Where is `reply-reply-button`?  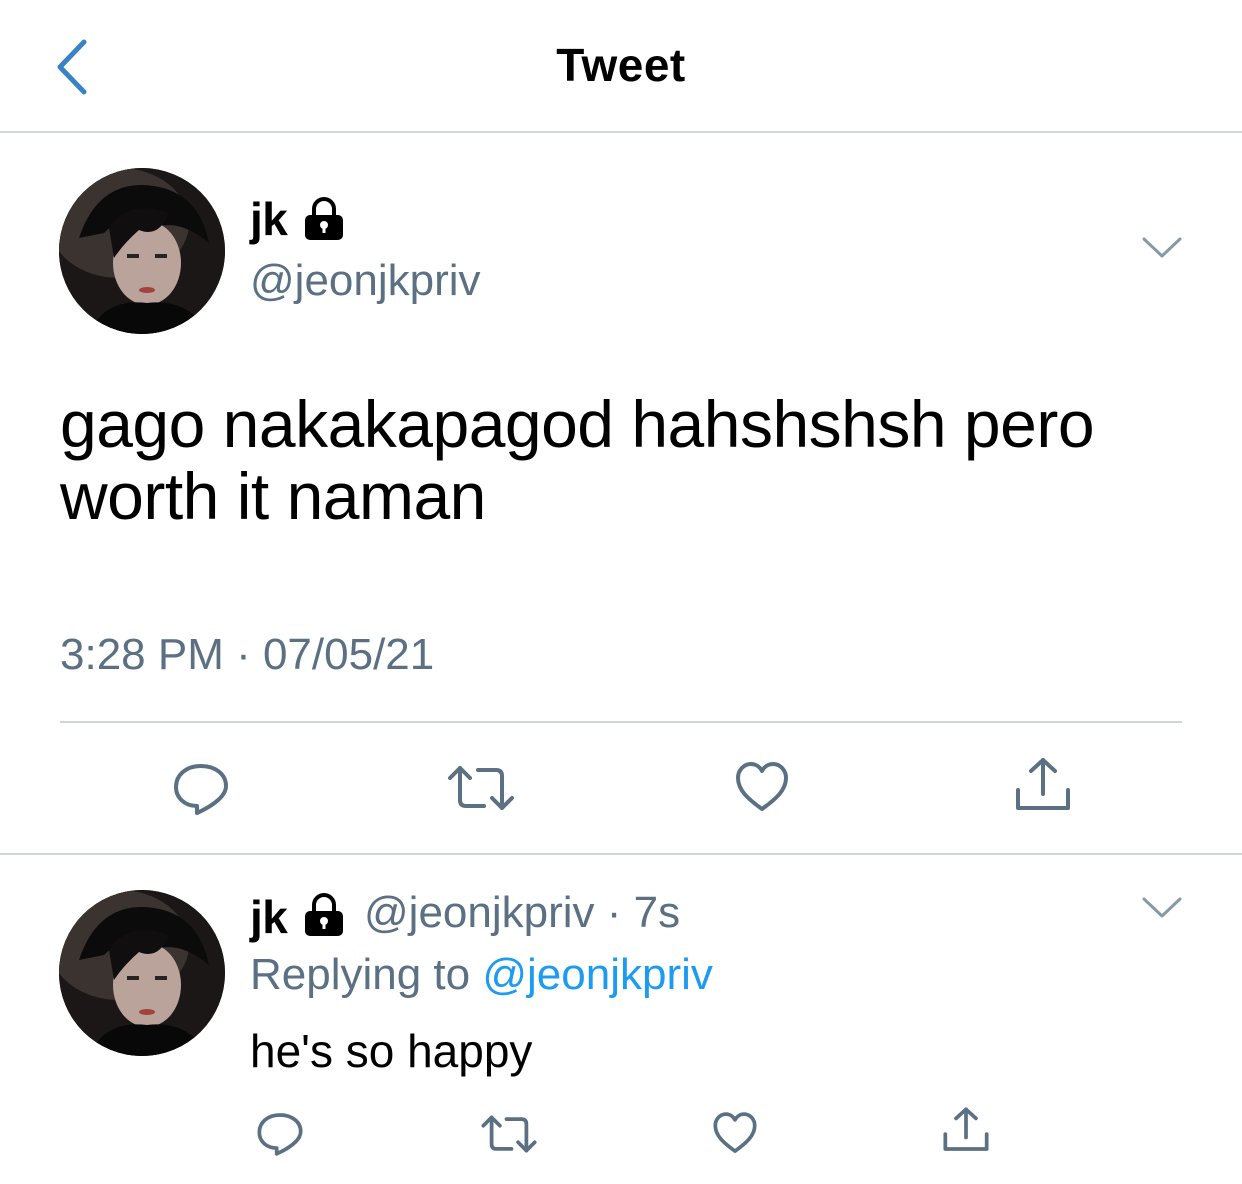 reply-reply-button is located at coordinates (280, 1136).